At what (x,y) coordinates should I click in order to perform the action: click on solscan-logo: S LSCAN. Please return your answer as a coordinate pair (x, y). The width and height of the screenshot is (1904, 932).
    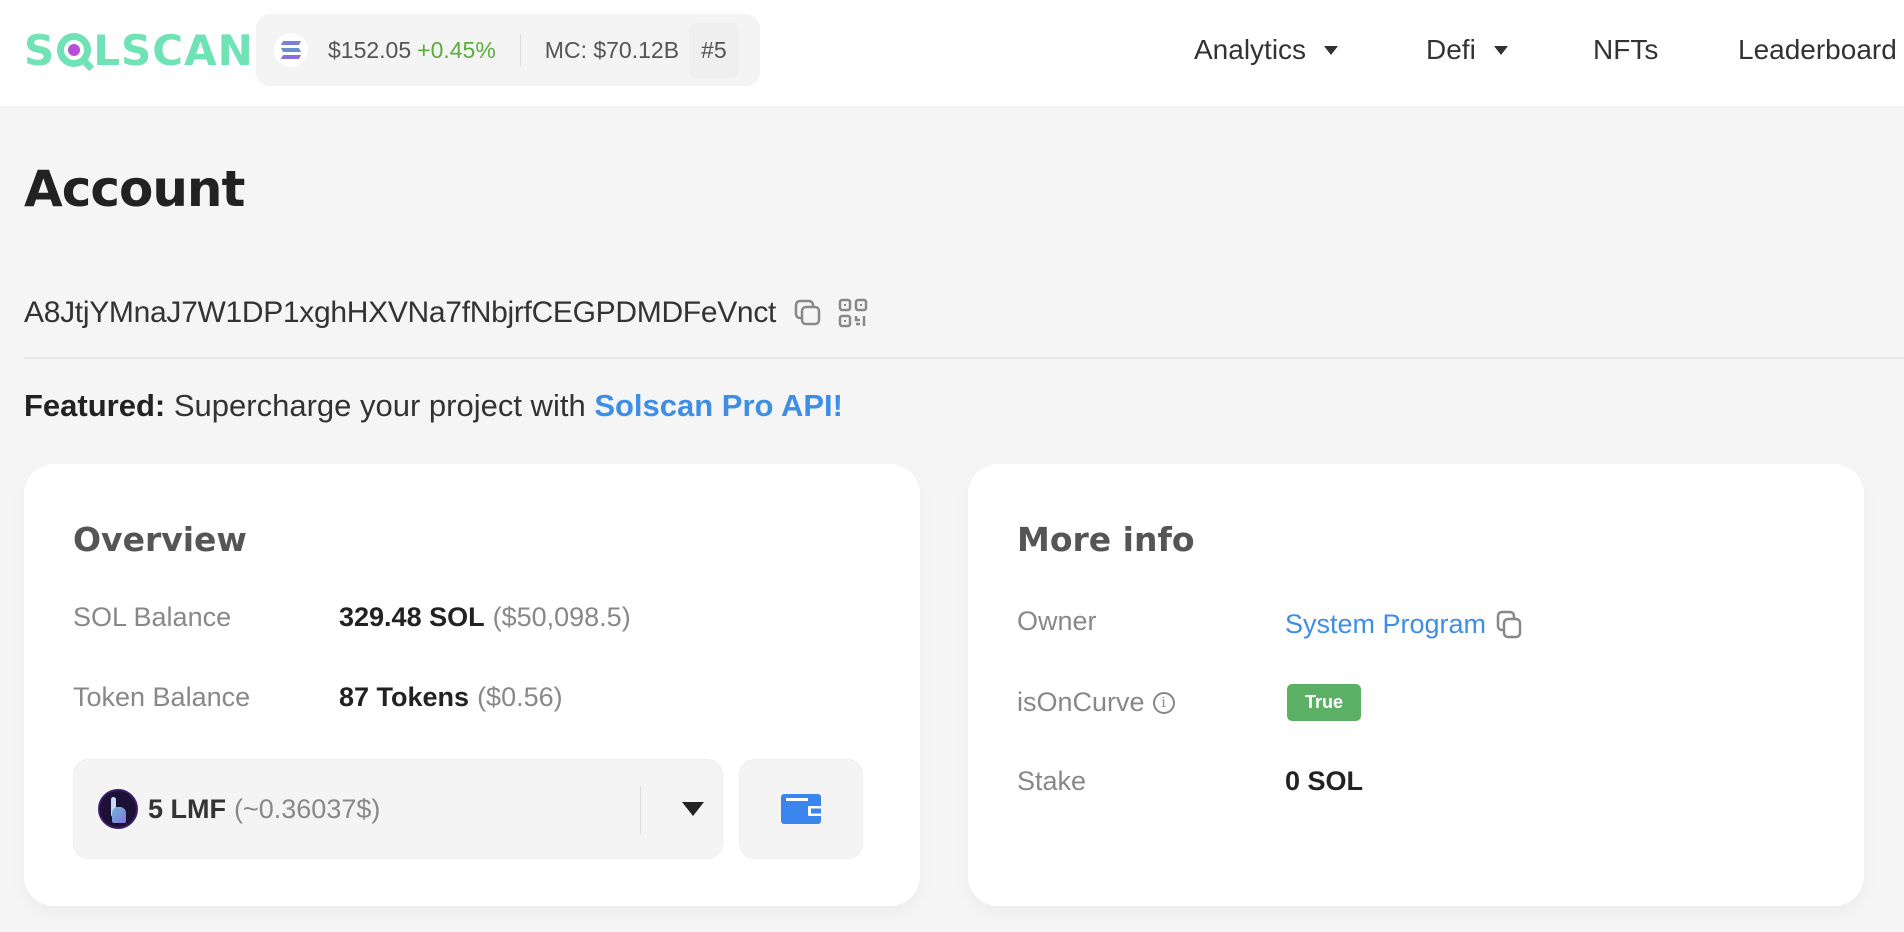
    Looking at the image, I should click on (139, 50).